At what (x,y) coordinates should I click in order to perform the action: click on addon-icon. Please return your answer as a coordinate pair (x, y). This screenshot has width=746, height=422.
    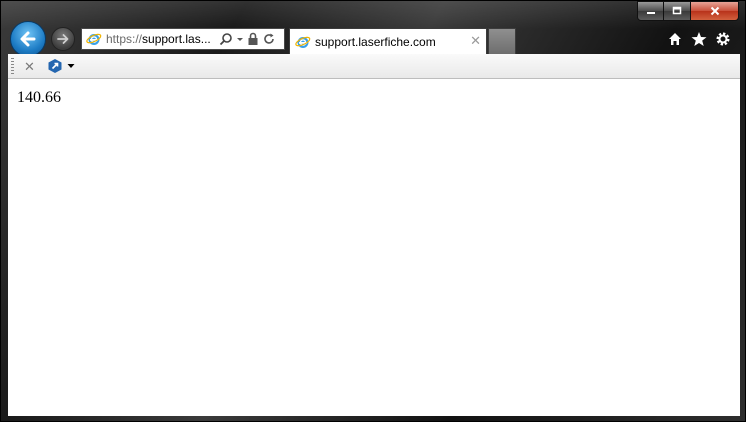
    Looking at the image, I should click on (55, 66).